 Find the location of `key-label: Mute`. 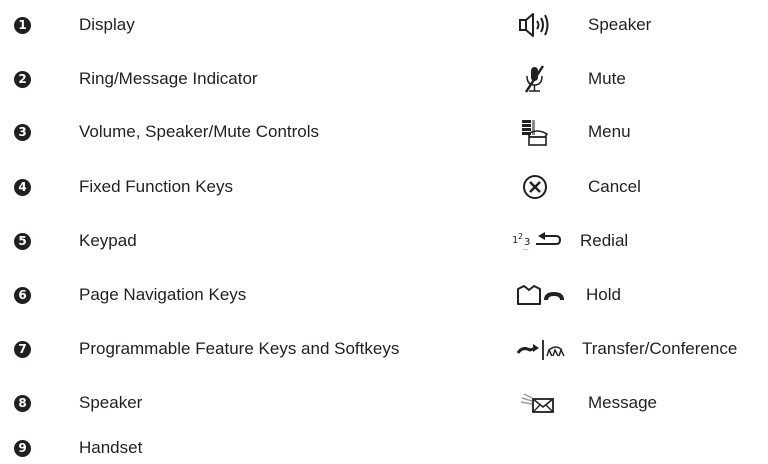

key-label: Mute is located at coordinates (607, 78).